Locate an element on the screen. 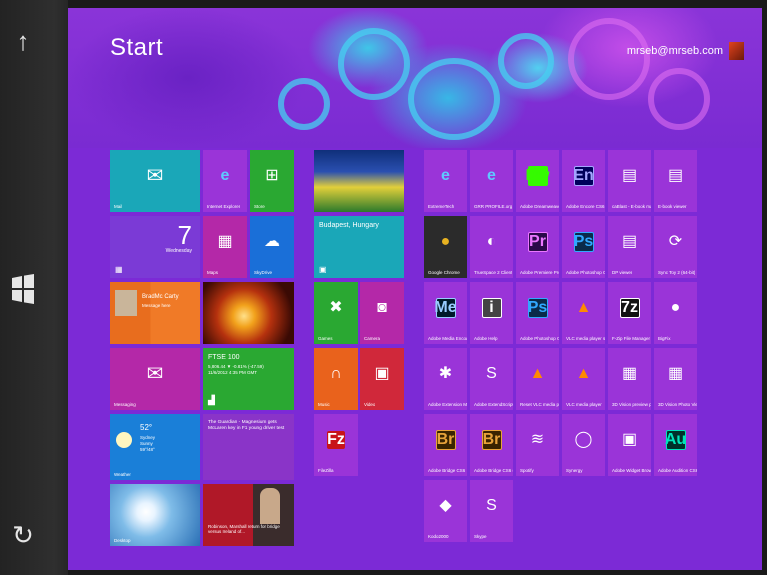  windows-logo-icon is located at coordinates (23, 289).